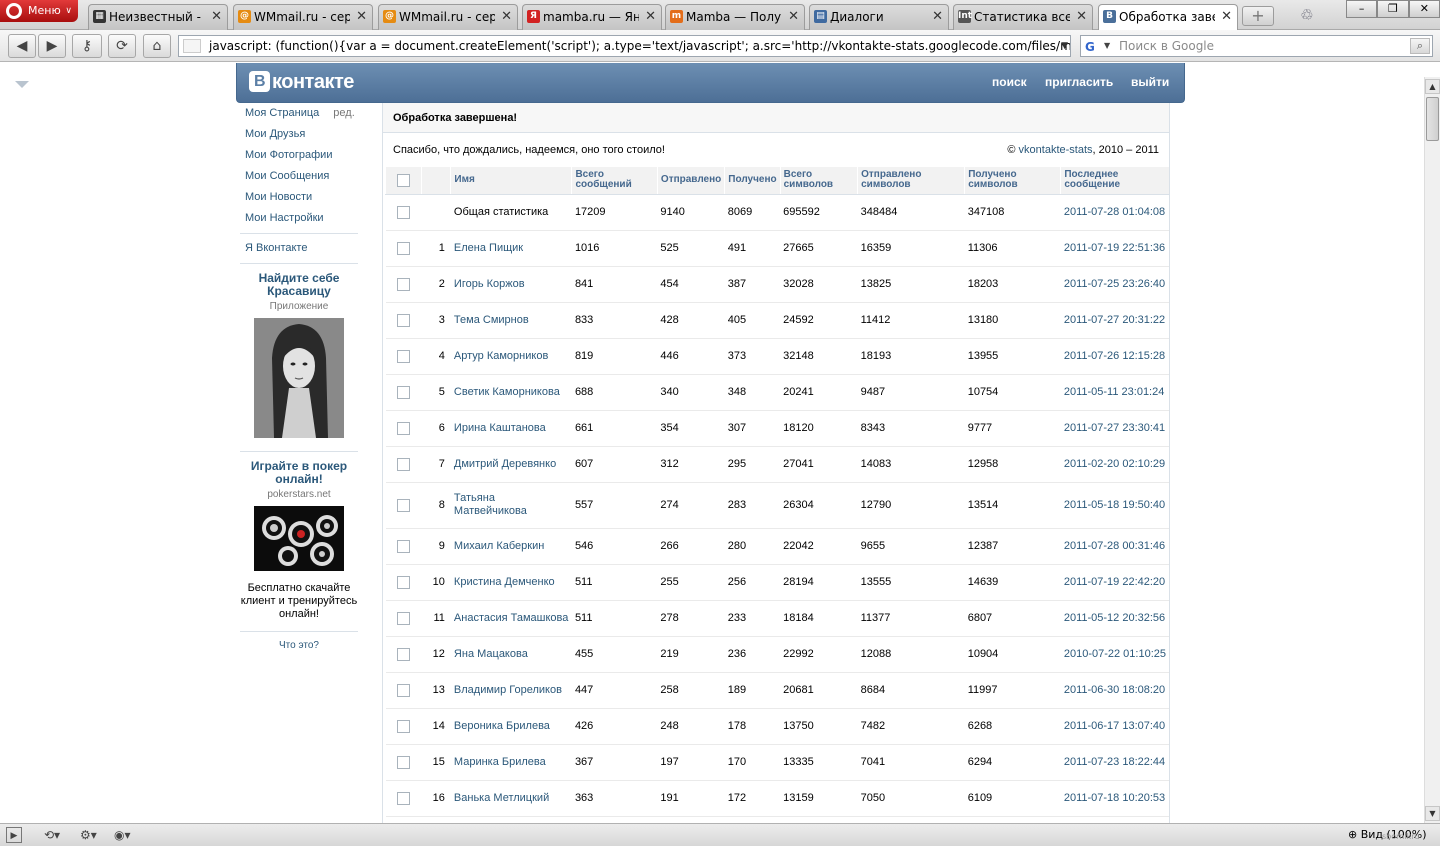 The height and width of the screenshot is (846, 1440). What do you see at coordinates (1107, 46) in the screenshot?
I see `search-engine-dropdown-icon: ▼` at bounding box center [1107, 46].